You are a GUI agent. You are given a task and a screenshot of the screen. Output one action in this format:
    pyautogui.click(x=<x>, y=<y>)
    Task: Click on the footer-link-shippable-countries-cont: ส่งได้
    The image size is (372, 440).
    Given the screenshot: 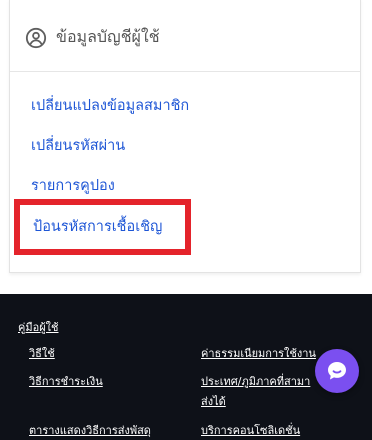 What is the action you would take?
    pyautogui.click(x=213, y=402)
    